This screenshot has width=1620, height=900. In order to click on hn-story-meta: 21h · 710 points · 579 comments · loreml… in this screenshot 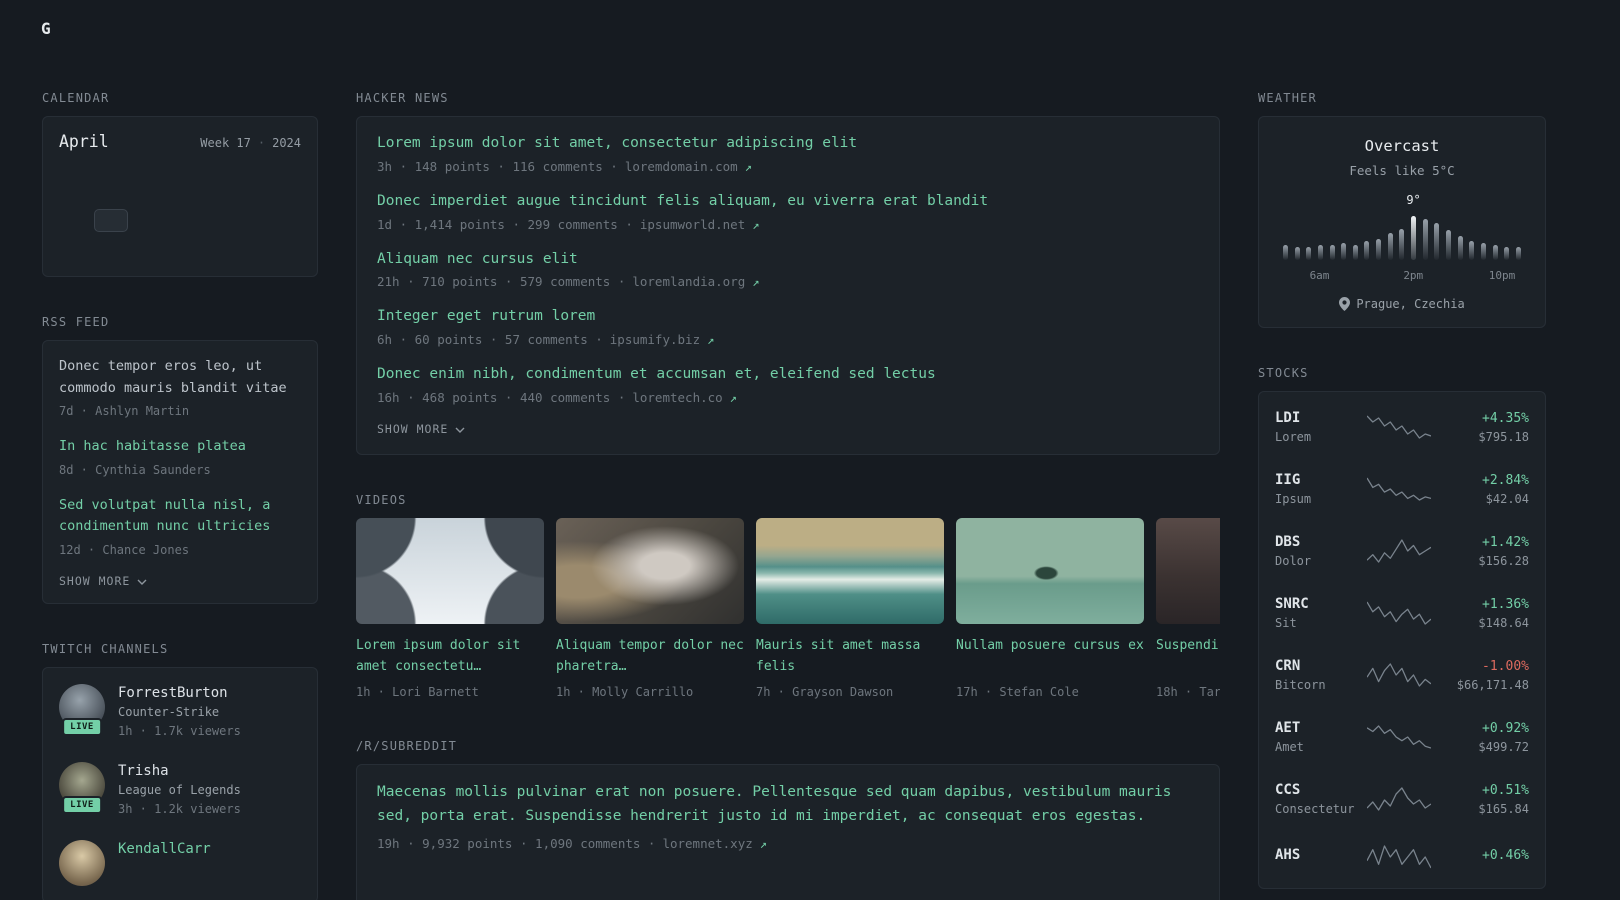, I will do `click(788, 281)`.